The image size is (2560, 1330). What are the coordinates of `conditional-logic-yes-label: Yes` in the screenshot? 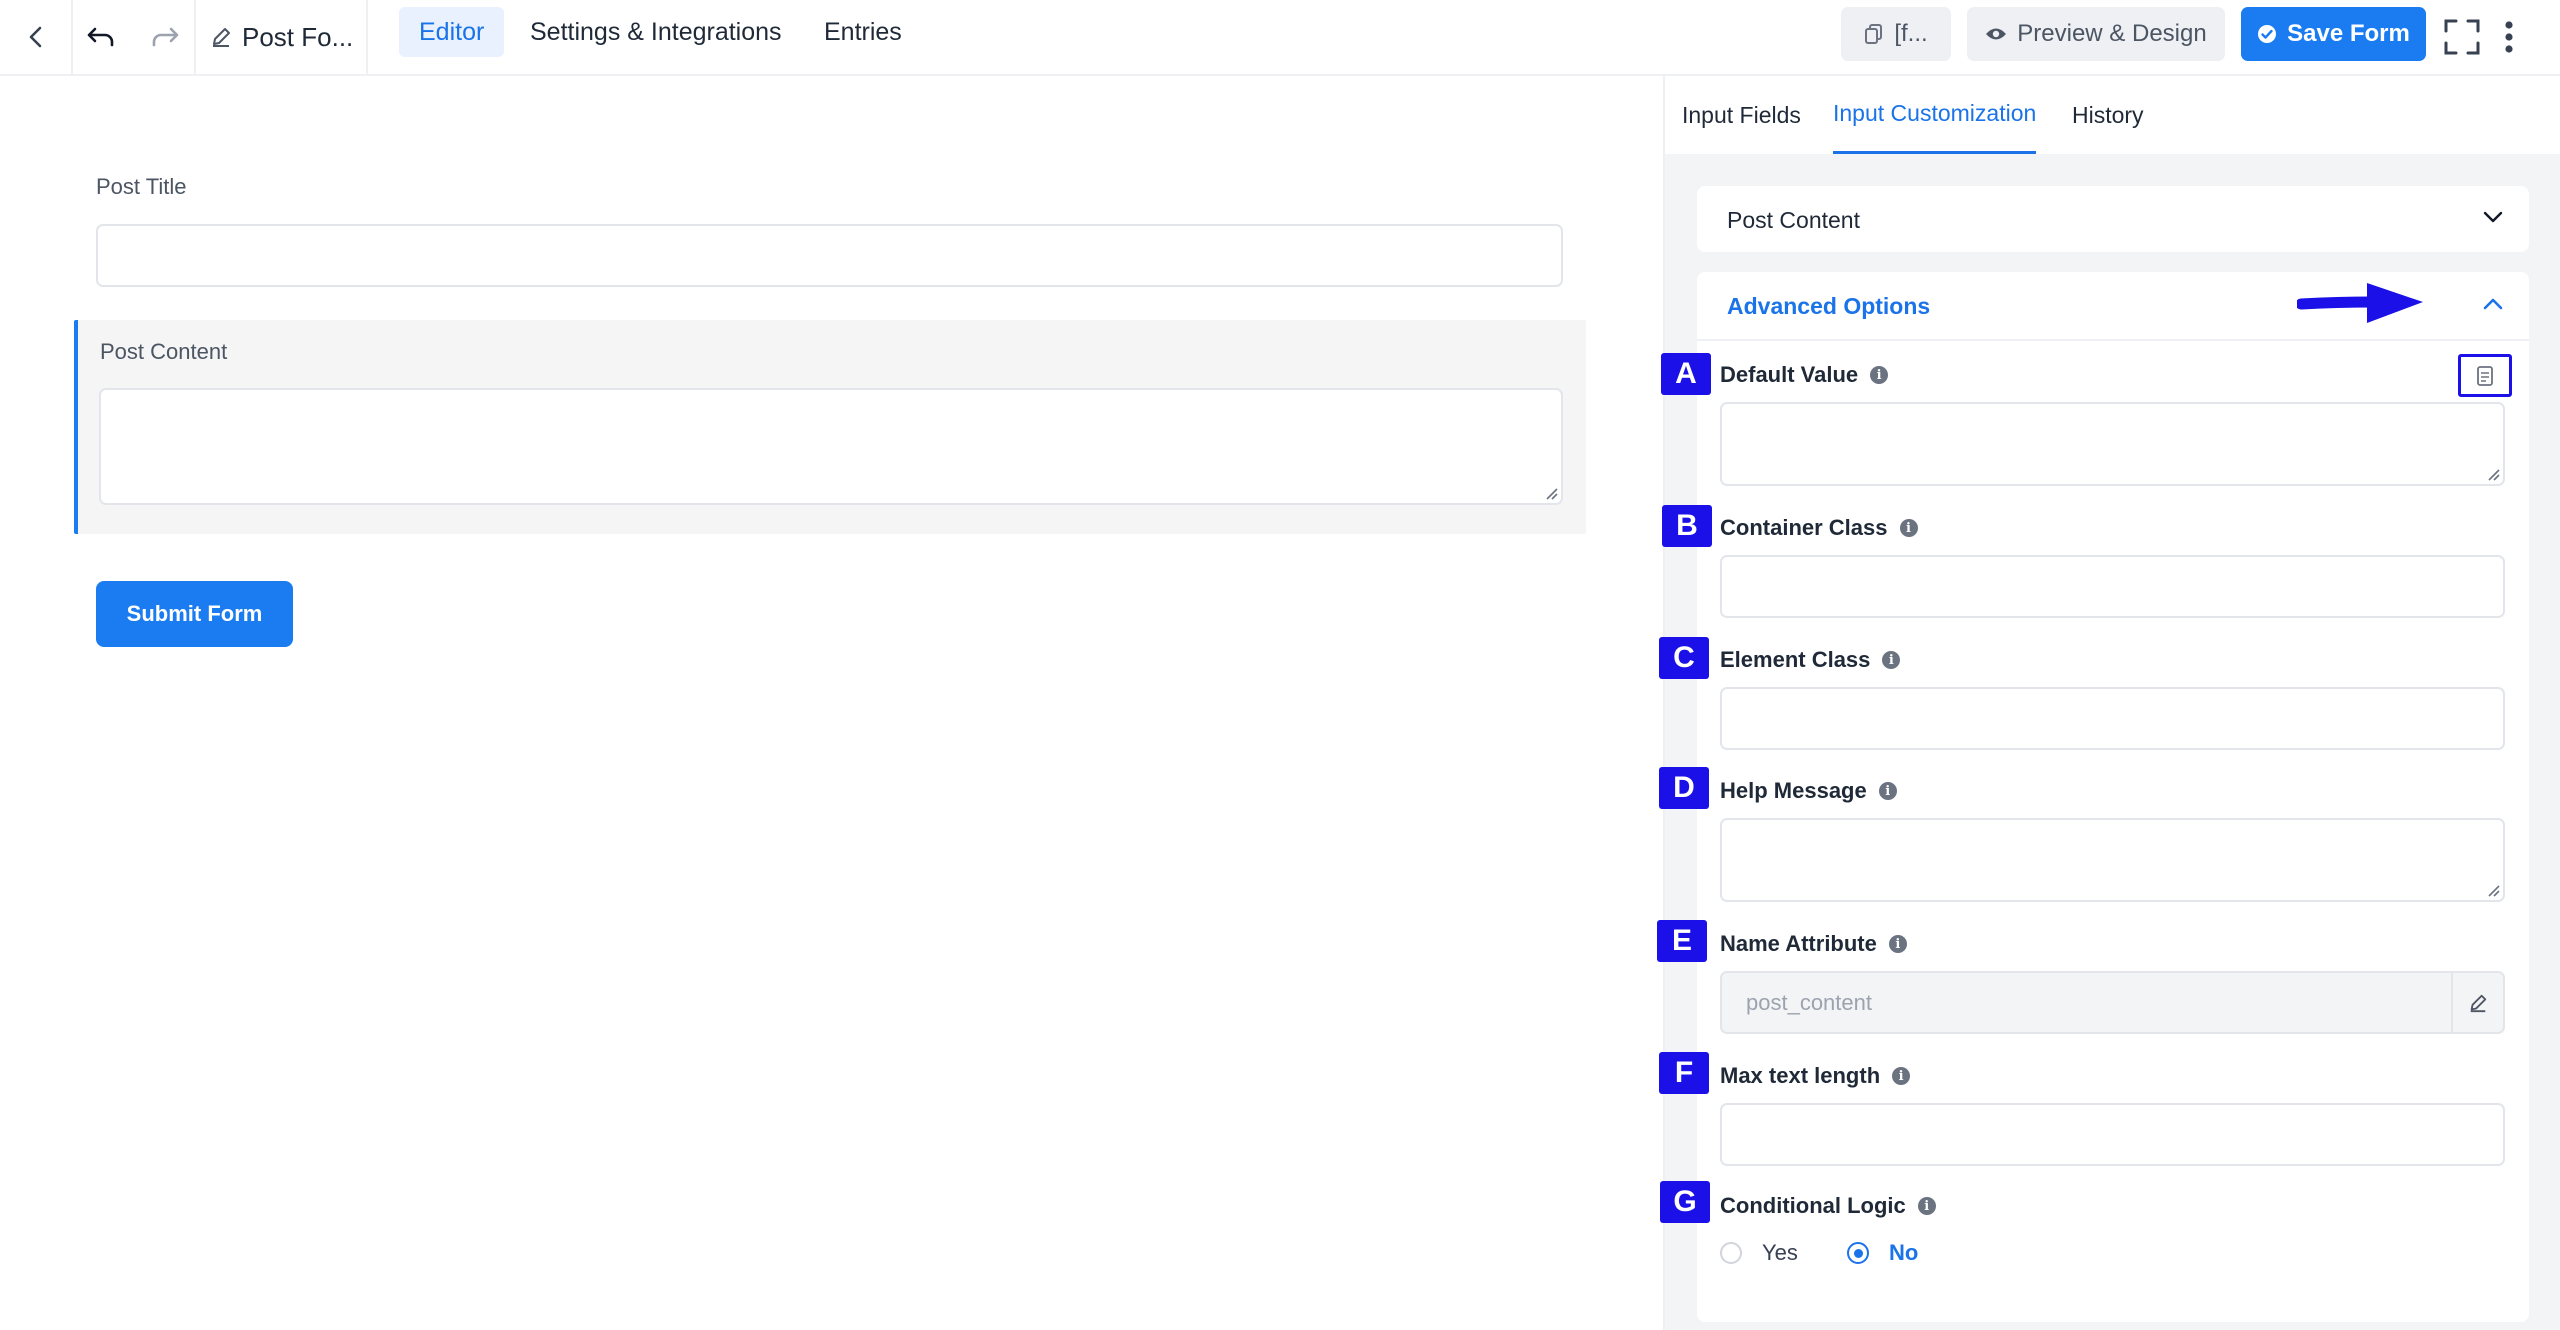 It's located at (1780, 1252).